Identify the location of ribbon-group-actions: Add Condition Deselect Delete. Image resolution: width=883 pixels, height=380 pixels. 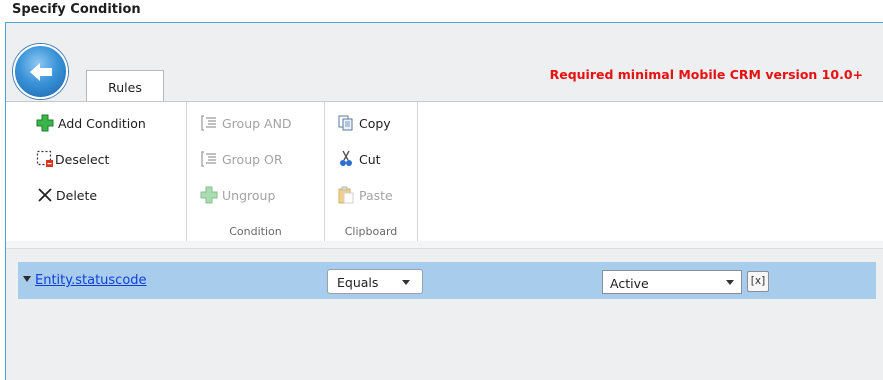
(96, 171).